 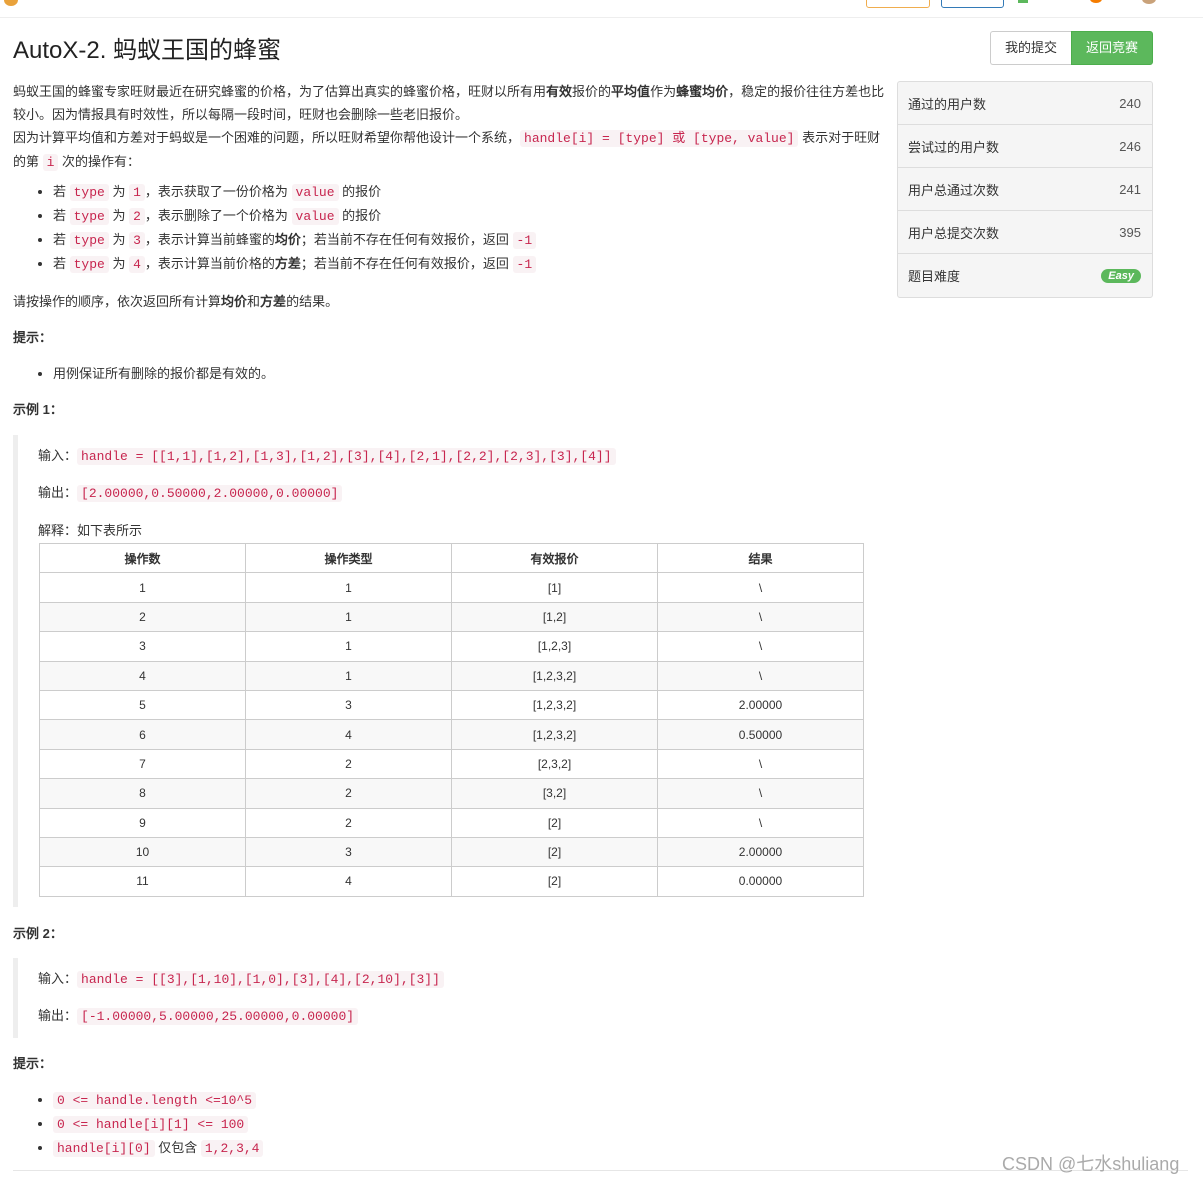 What do you see at coordinates (33, 337) in the screenshot?
I see `hint-title: 提示：` at bounding box center [33, 337].